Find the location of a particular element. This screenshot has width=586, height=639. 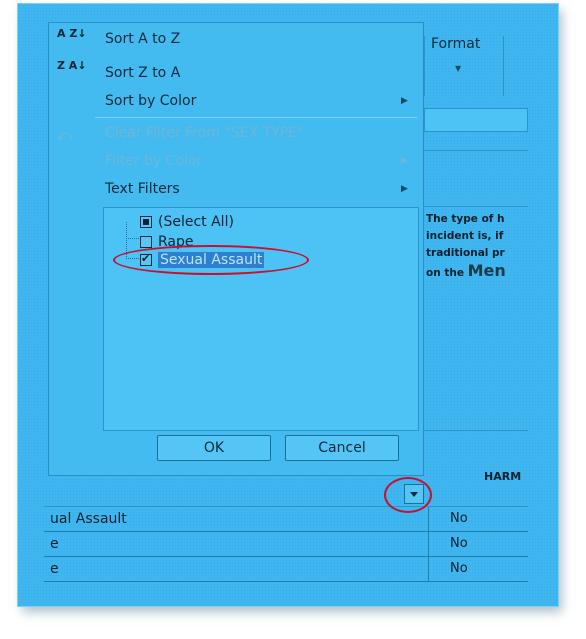

note-big-word: Men is located at coordinates (486, 270).